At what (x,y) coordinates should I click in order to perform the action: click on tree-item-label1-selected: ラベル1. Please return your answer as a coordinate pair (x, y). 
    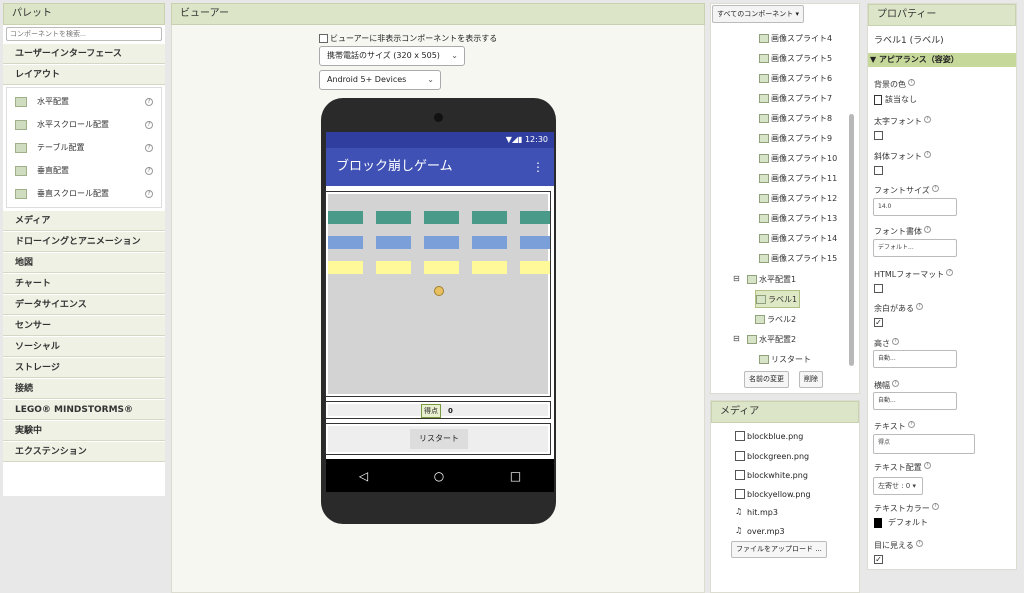
    Looking at the image, I should click on (778, 299).